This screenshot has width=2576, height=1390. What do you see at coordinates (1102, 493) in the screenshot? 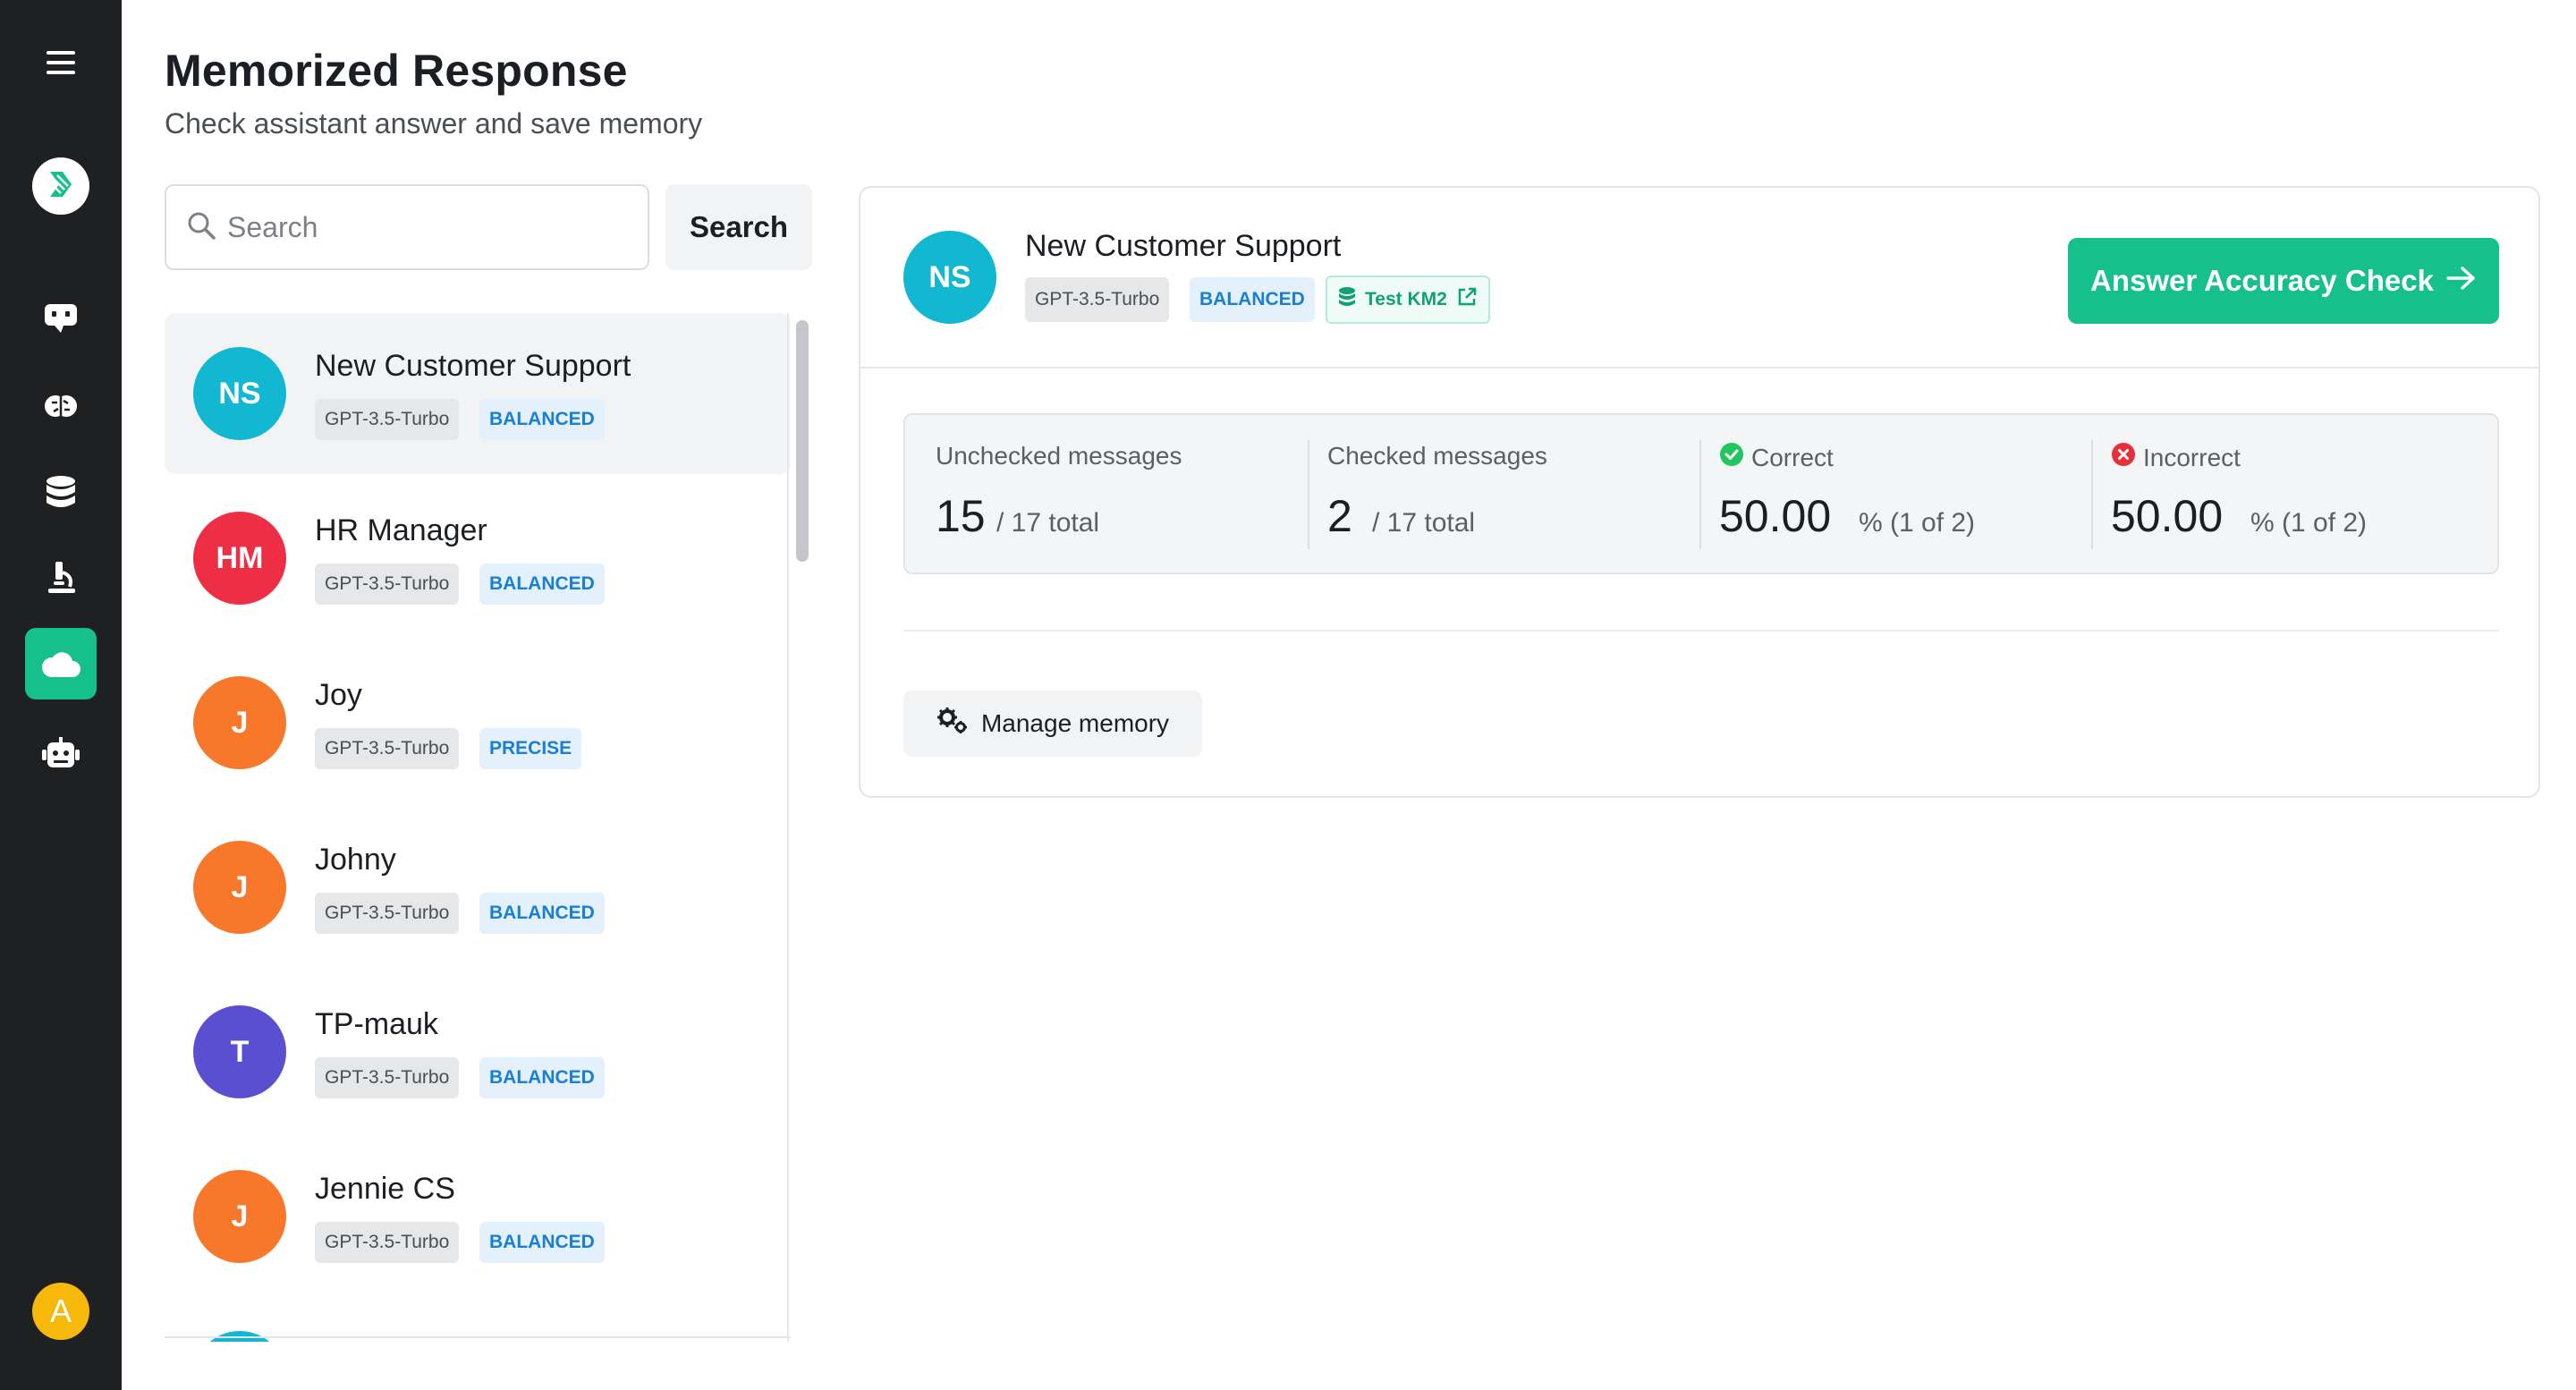
I see `stat-unchecked: Unchecked messages 15 / 17 total` at bounding box center [1102, 493].